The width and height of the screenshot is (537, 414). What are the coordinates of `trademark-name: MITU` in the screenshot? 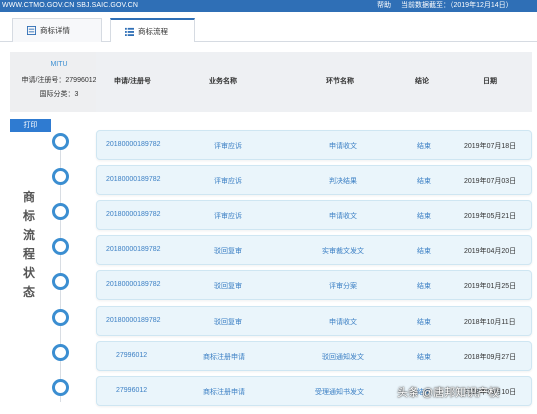 It's located at (59, 64).